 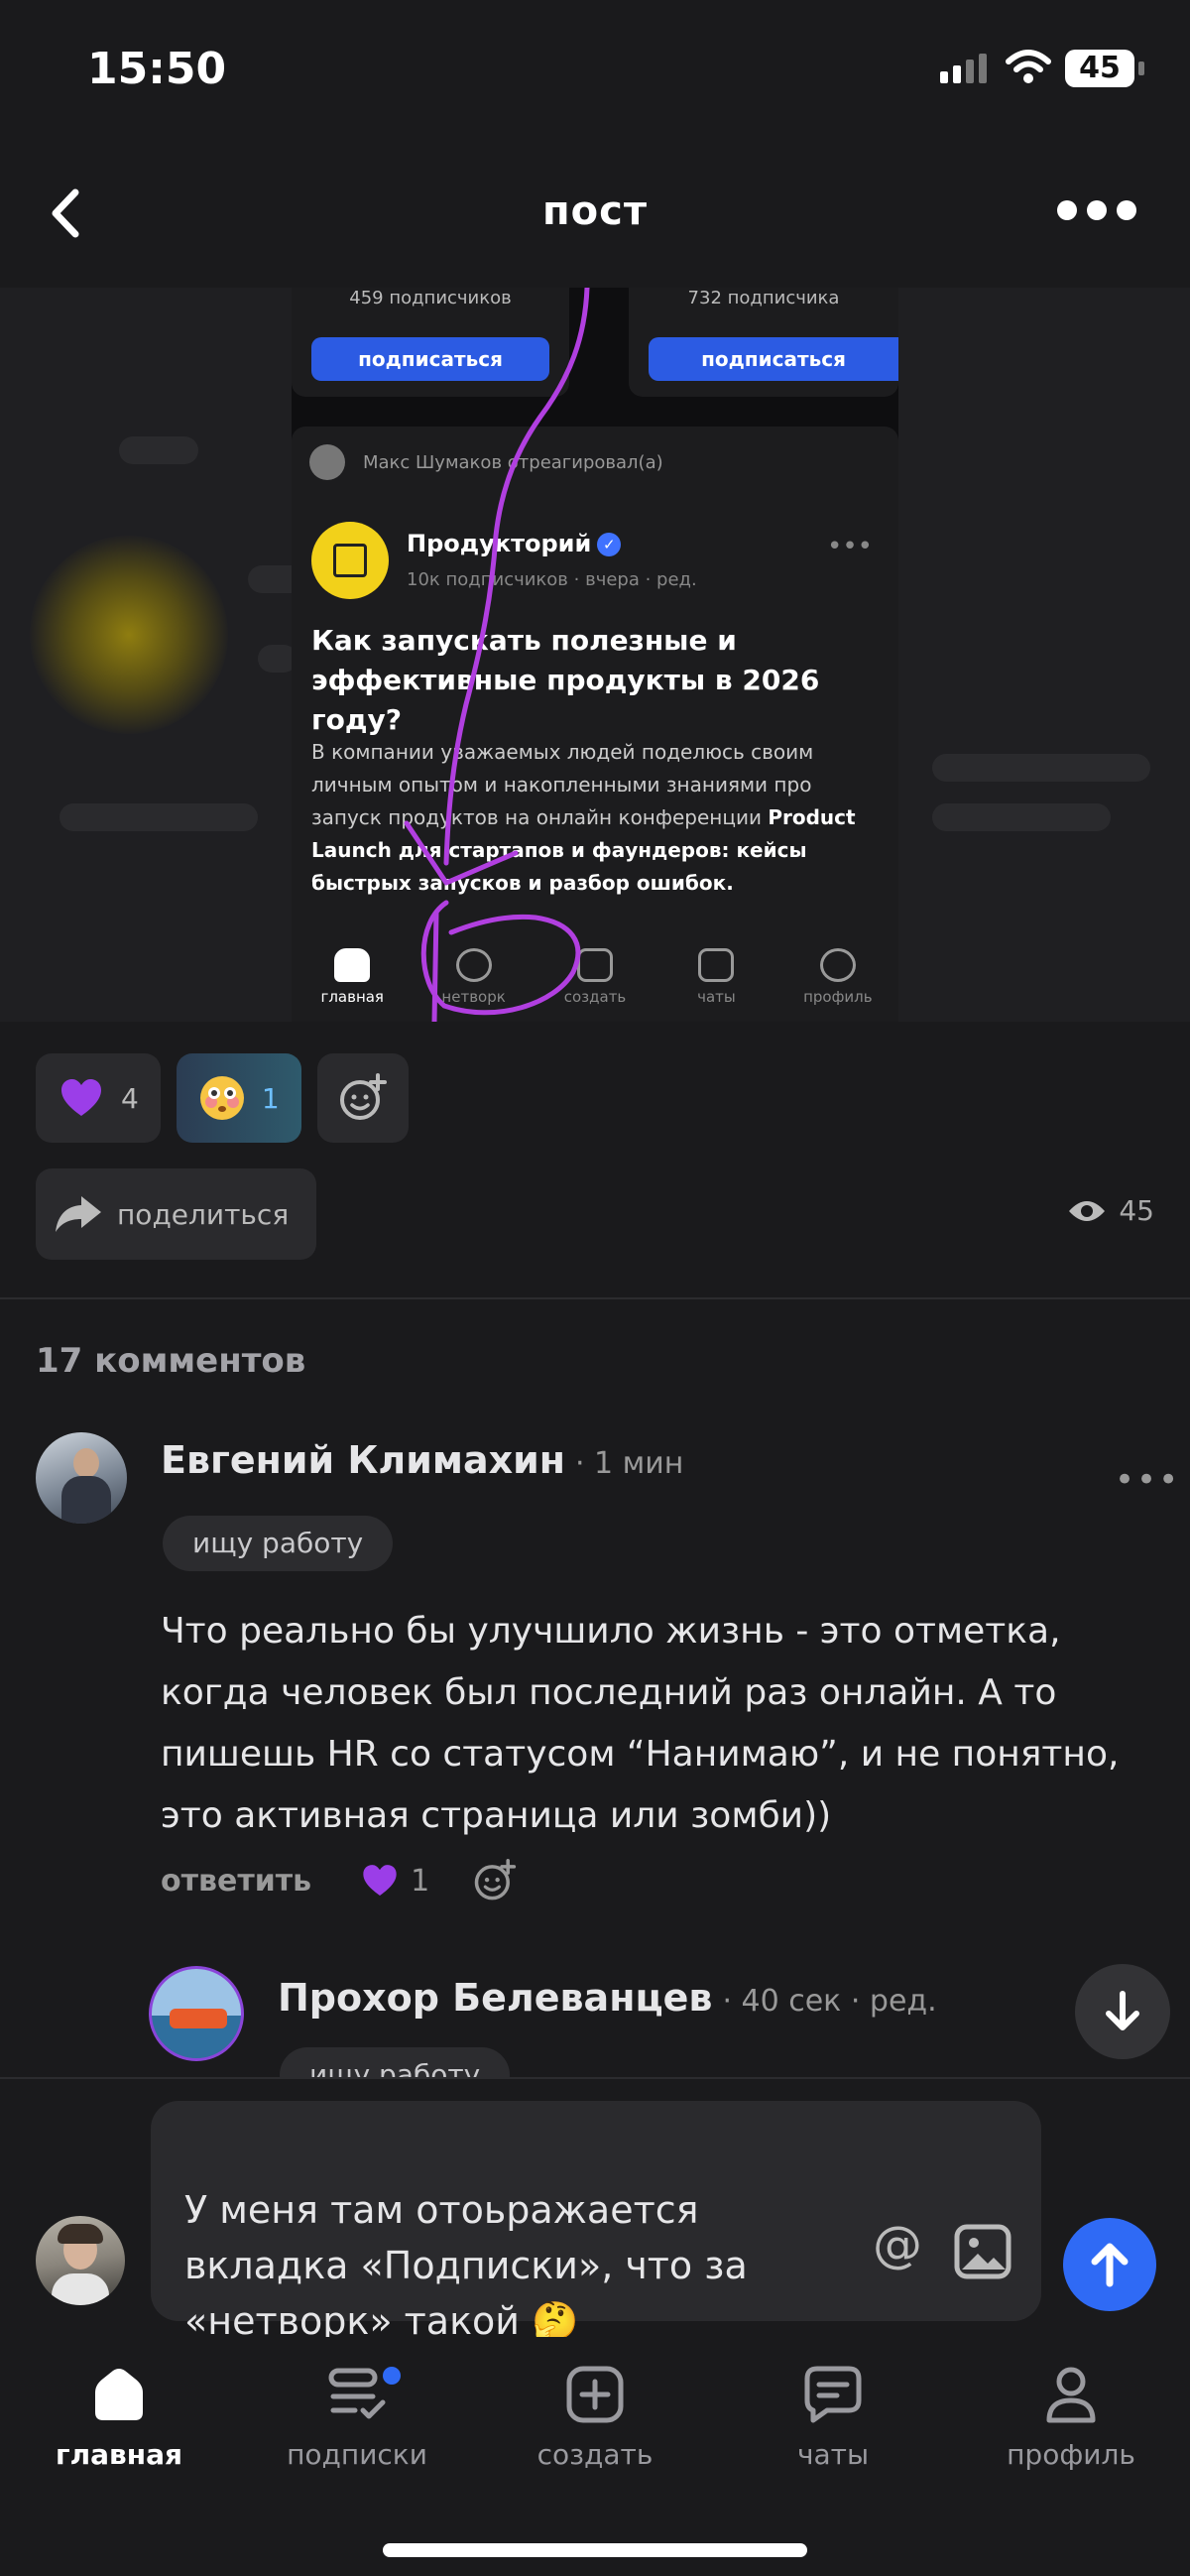 I want to click on embedded-tabbar: главная нетворк создать чаты профиль, so click(x=595, y=978).